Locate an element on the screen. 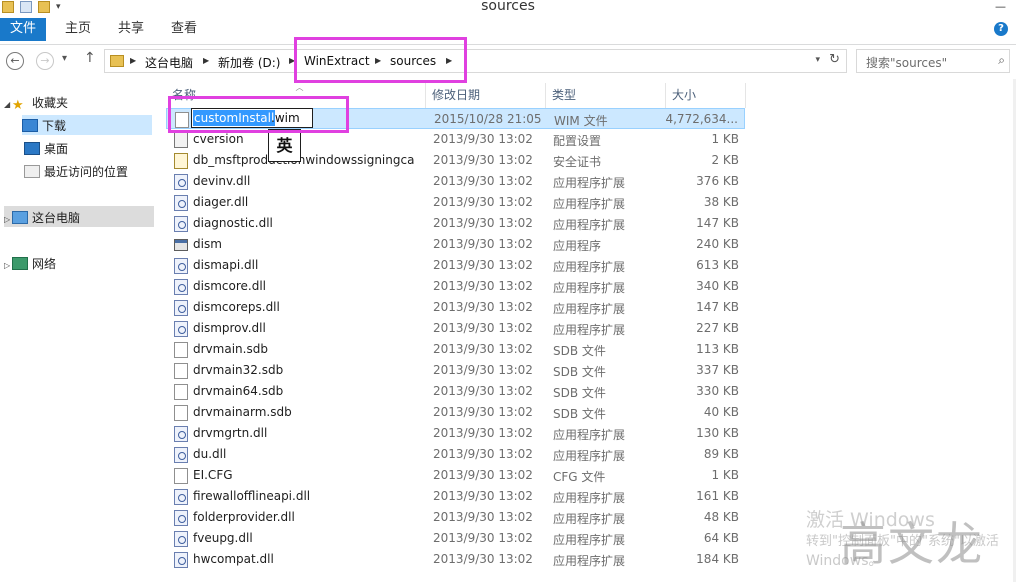  file-size: 130 KB is located at coordinates (717, 433).